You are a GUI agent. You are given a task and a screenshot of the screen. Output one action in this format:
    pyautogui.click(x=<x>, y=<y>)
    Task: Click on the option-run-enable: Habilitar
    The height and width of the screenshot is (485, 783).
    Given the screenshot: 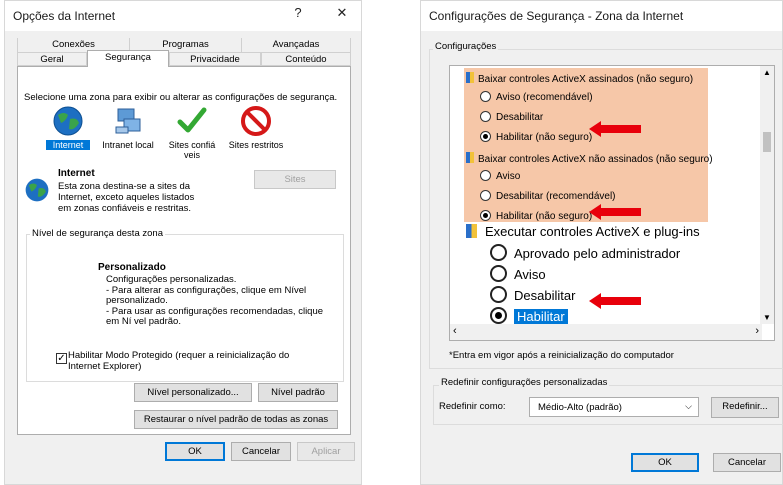 What is the action you would take?
    pyautogui.click(x=529, y=315)
    